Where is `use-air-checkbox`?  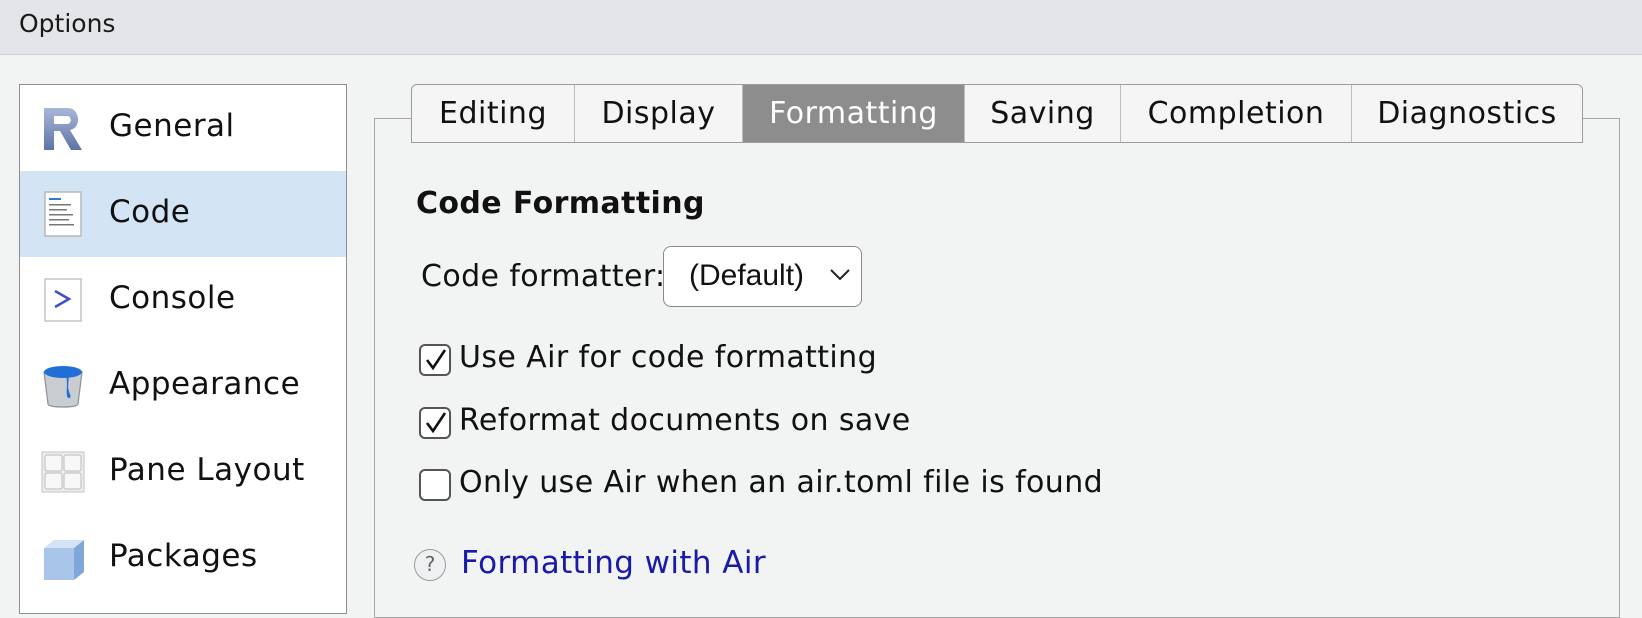 use-air-checkbox is located at coordinates (435, 360).